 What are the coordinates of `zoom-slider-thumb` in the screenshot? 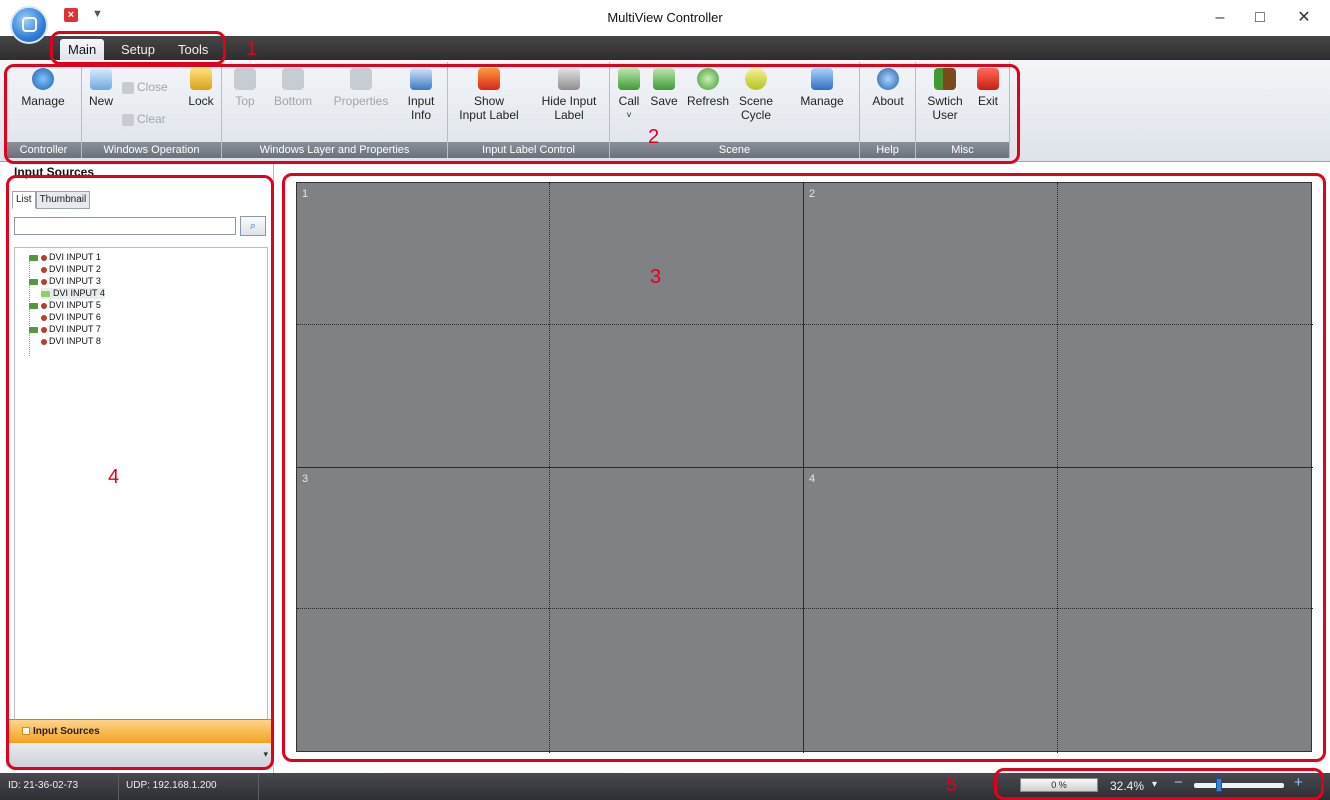 It's located at (1219, 785).